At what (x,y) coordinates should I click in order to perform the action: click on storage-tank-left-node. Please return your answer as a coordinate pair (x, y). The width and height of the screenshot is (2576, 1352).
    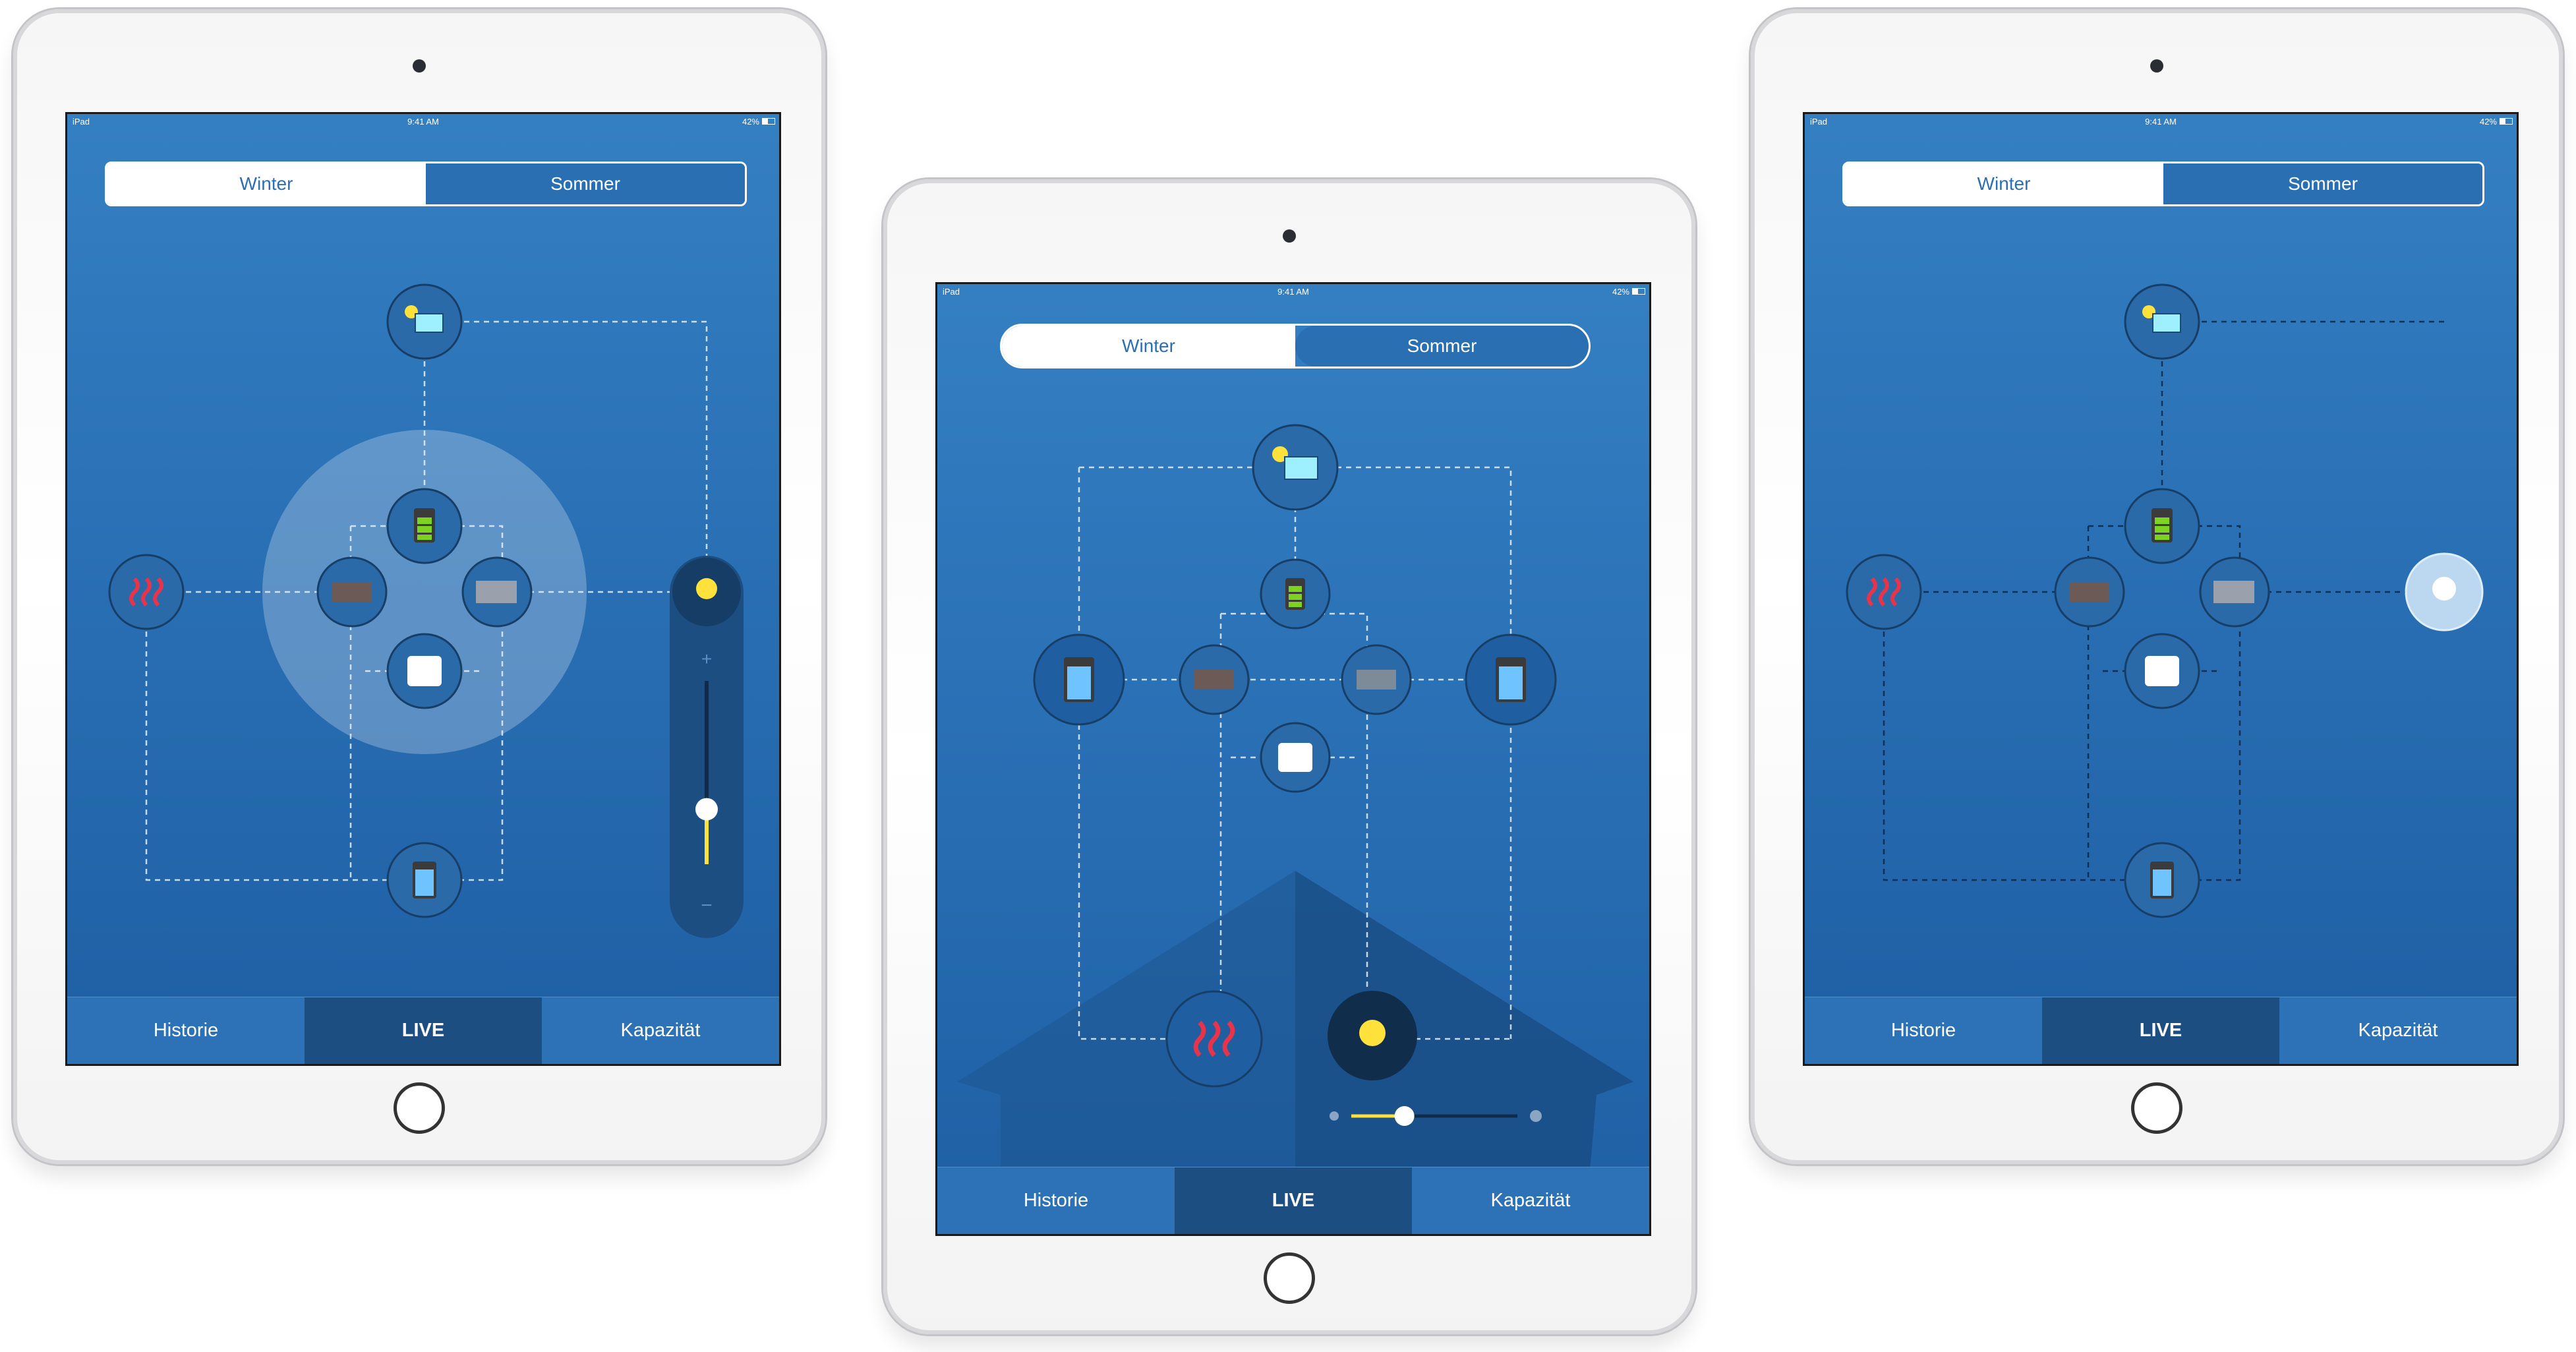
    Looking at the image, I should click on (1079, 679).